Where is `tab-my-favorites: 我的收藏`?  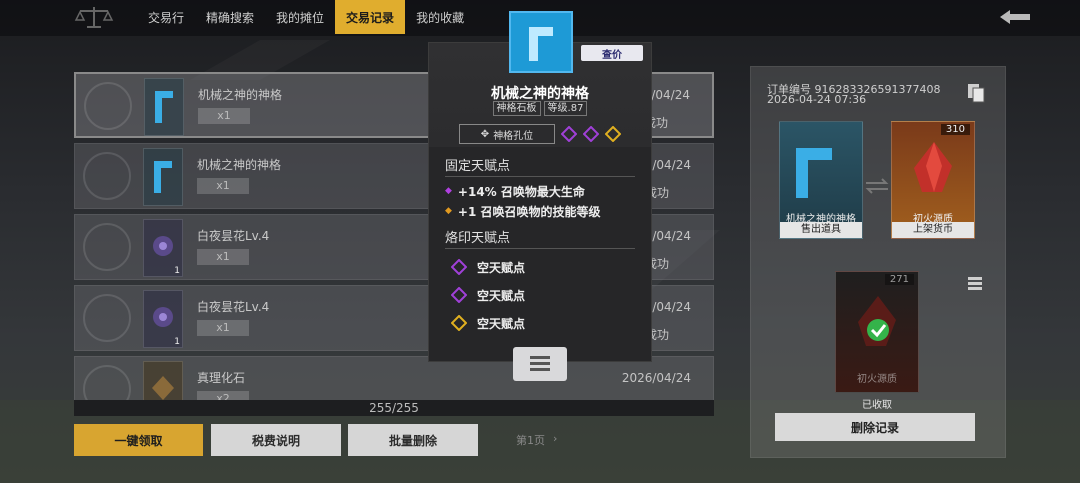 tab-my-favorites: 我的收藏 is located at coordinates (440, 17).